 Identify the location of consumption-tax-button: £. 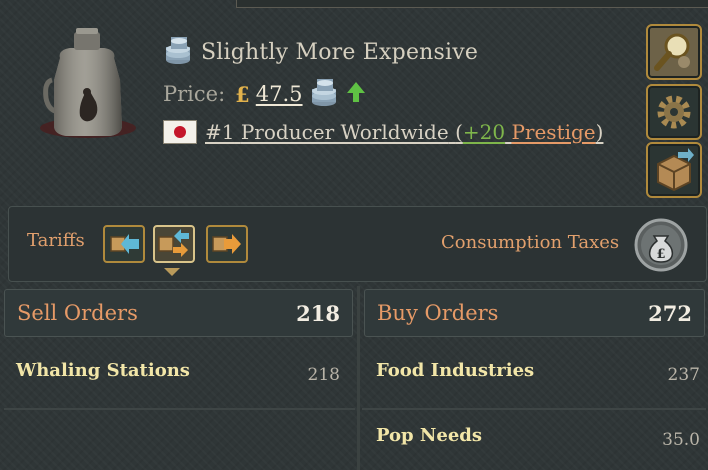
(661, 245).